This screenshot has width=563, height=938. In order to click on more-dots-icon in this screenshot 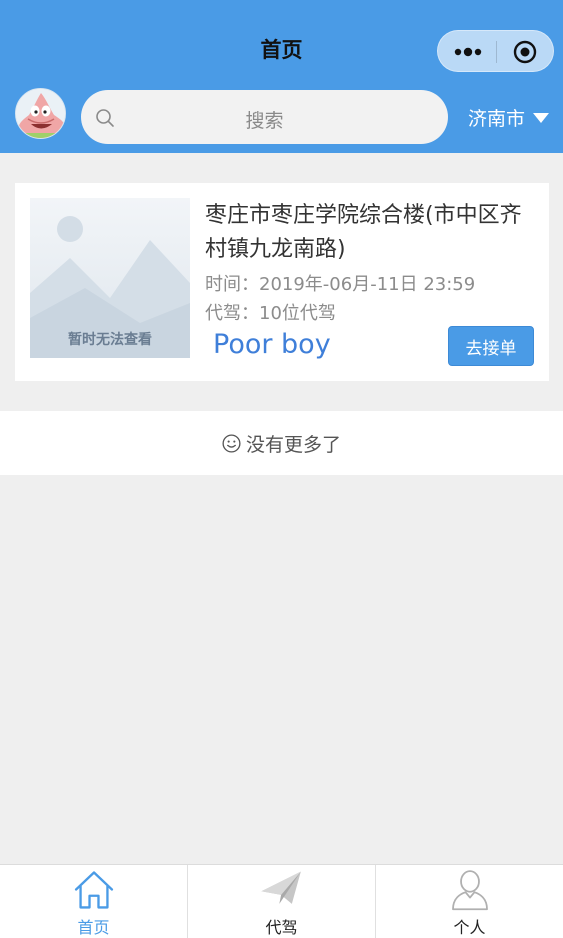, I will do `click(468, 52)`.